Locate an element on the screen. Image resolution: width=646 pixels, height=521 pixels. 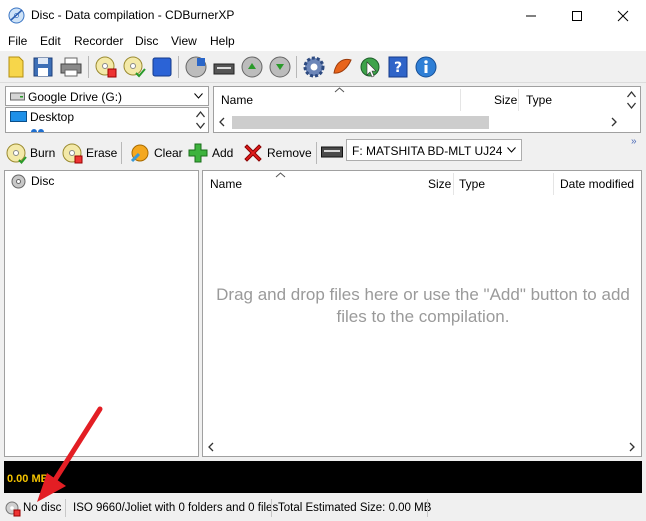
erase-button: Erase is located at coordinates (89, 153).